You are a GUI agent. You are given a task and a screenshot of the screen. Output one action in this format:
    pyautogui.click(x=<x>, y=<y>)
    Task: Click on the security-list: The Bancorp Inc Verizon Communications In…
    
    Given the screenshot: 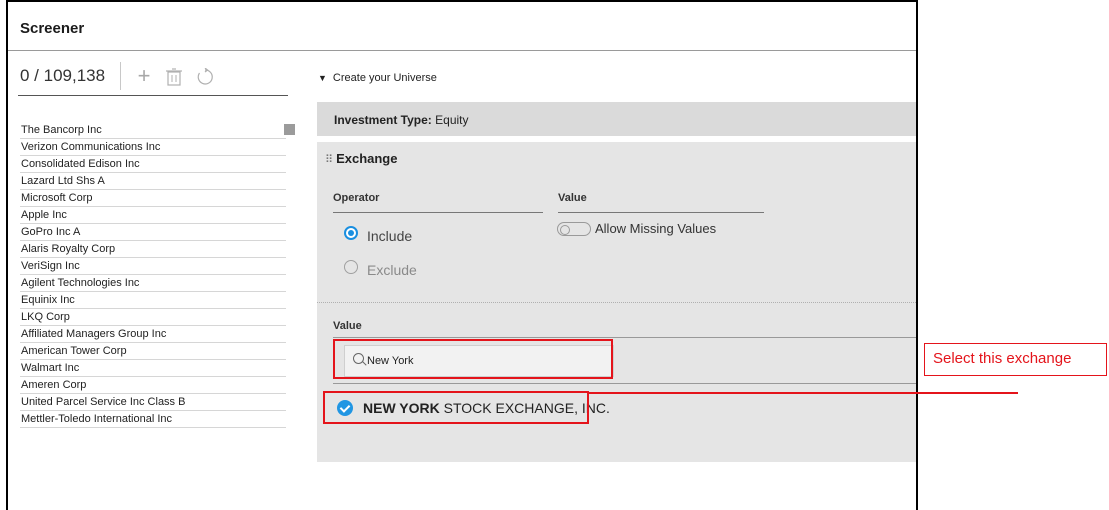 What is the action you would take?
    pyautogui.click(x=153, y=275)
    